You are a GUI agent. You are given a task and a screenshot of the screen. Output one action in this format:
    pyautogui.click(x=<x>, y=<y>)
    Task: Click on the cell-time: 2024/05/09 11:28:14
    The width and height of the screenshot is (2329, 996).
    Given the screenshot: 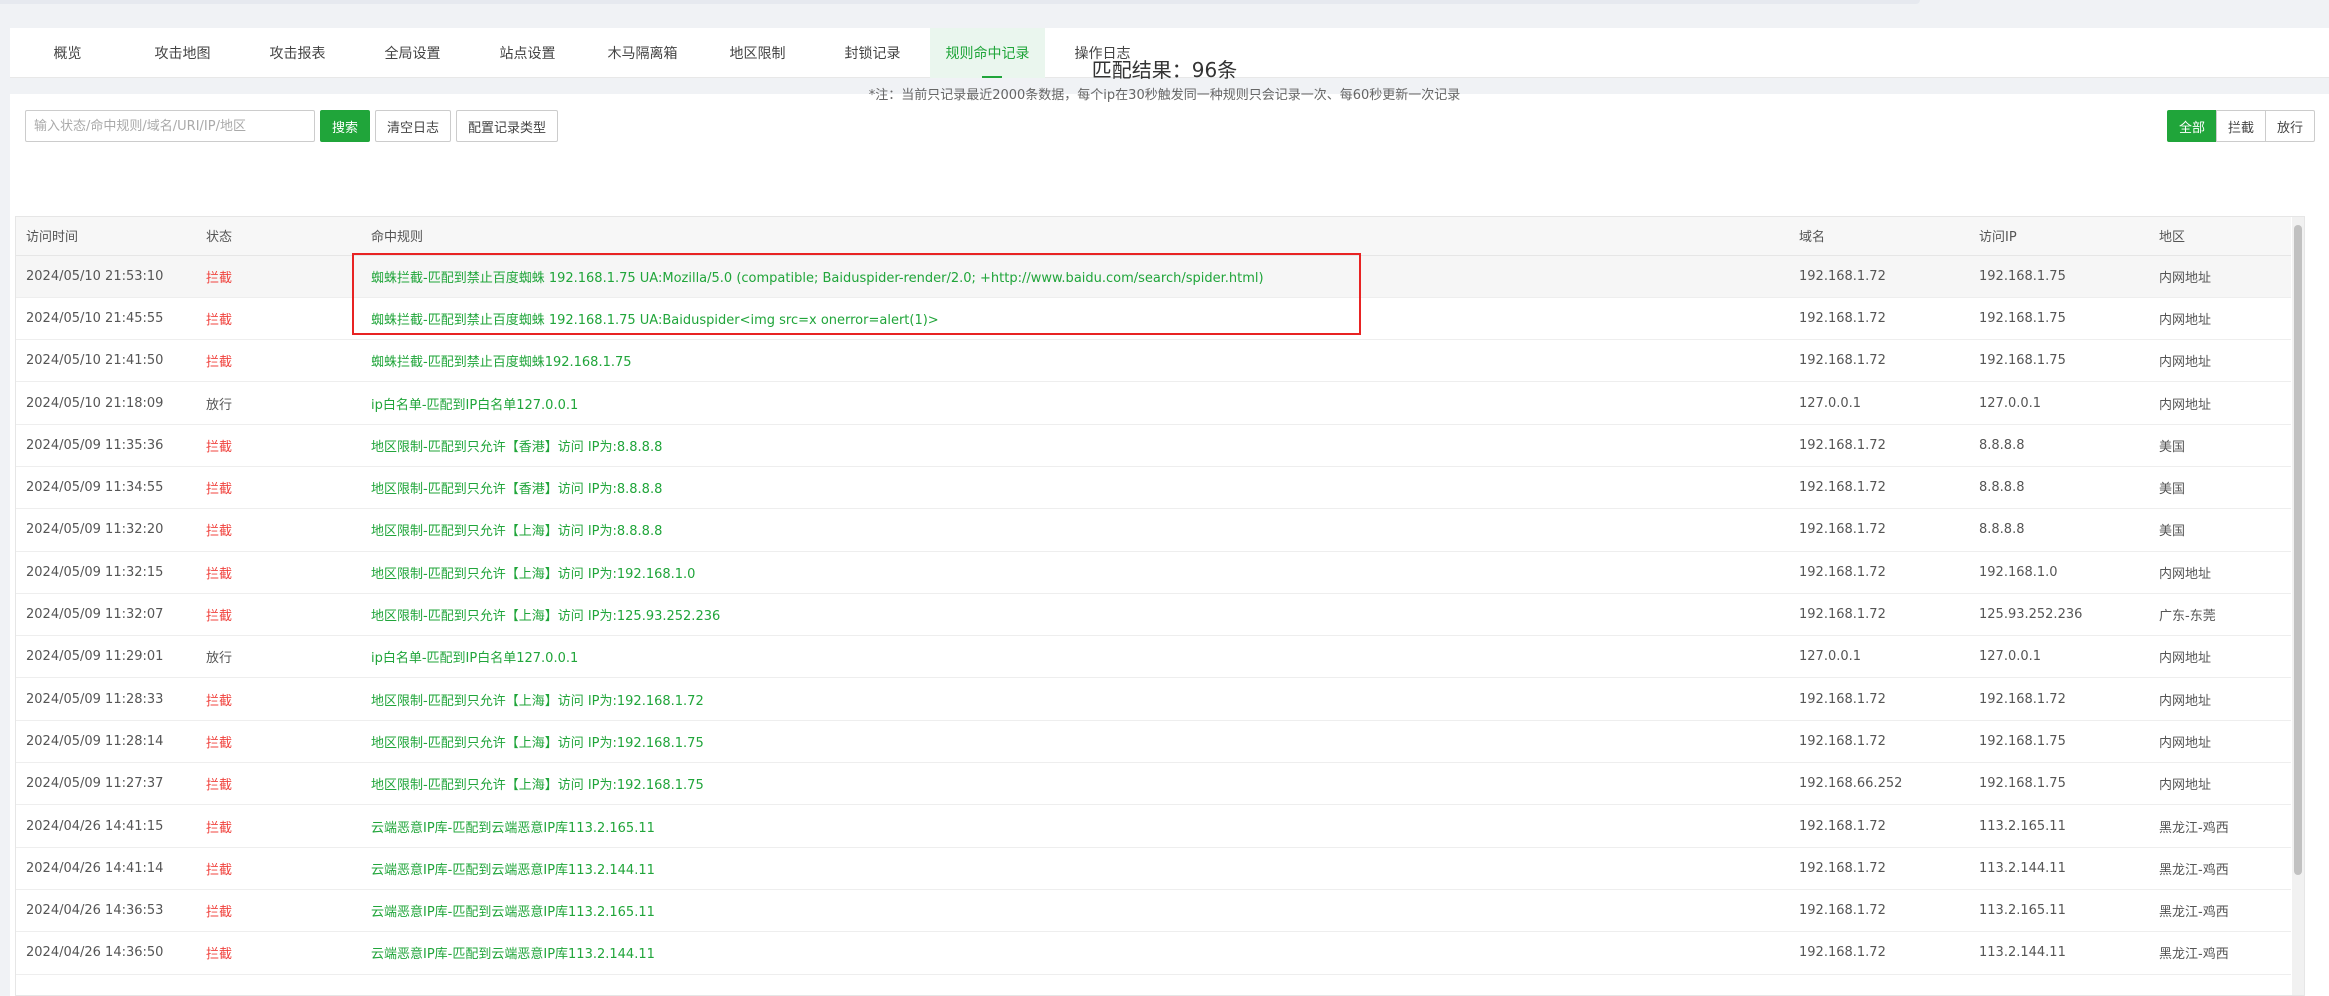 What is the action you would take?
    pyautogui.click(x=106, y=742)
    